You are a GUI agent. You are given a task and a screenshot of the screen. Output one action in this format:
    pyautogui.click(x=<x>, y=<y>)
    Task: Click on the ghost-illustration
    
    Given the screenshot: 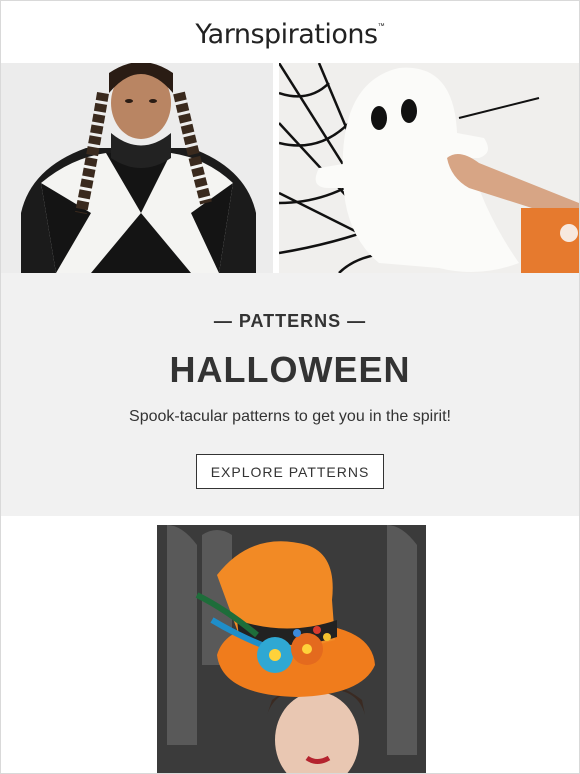 What is the action you would take?
    pyautogui.click(x=429, y=168)
    